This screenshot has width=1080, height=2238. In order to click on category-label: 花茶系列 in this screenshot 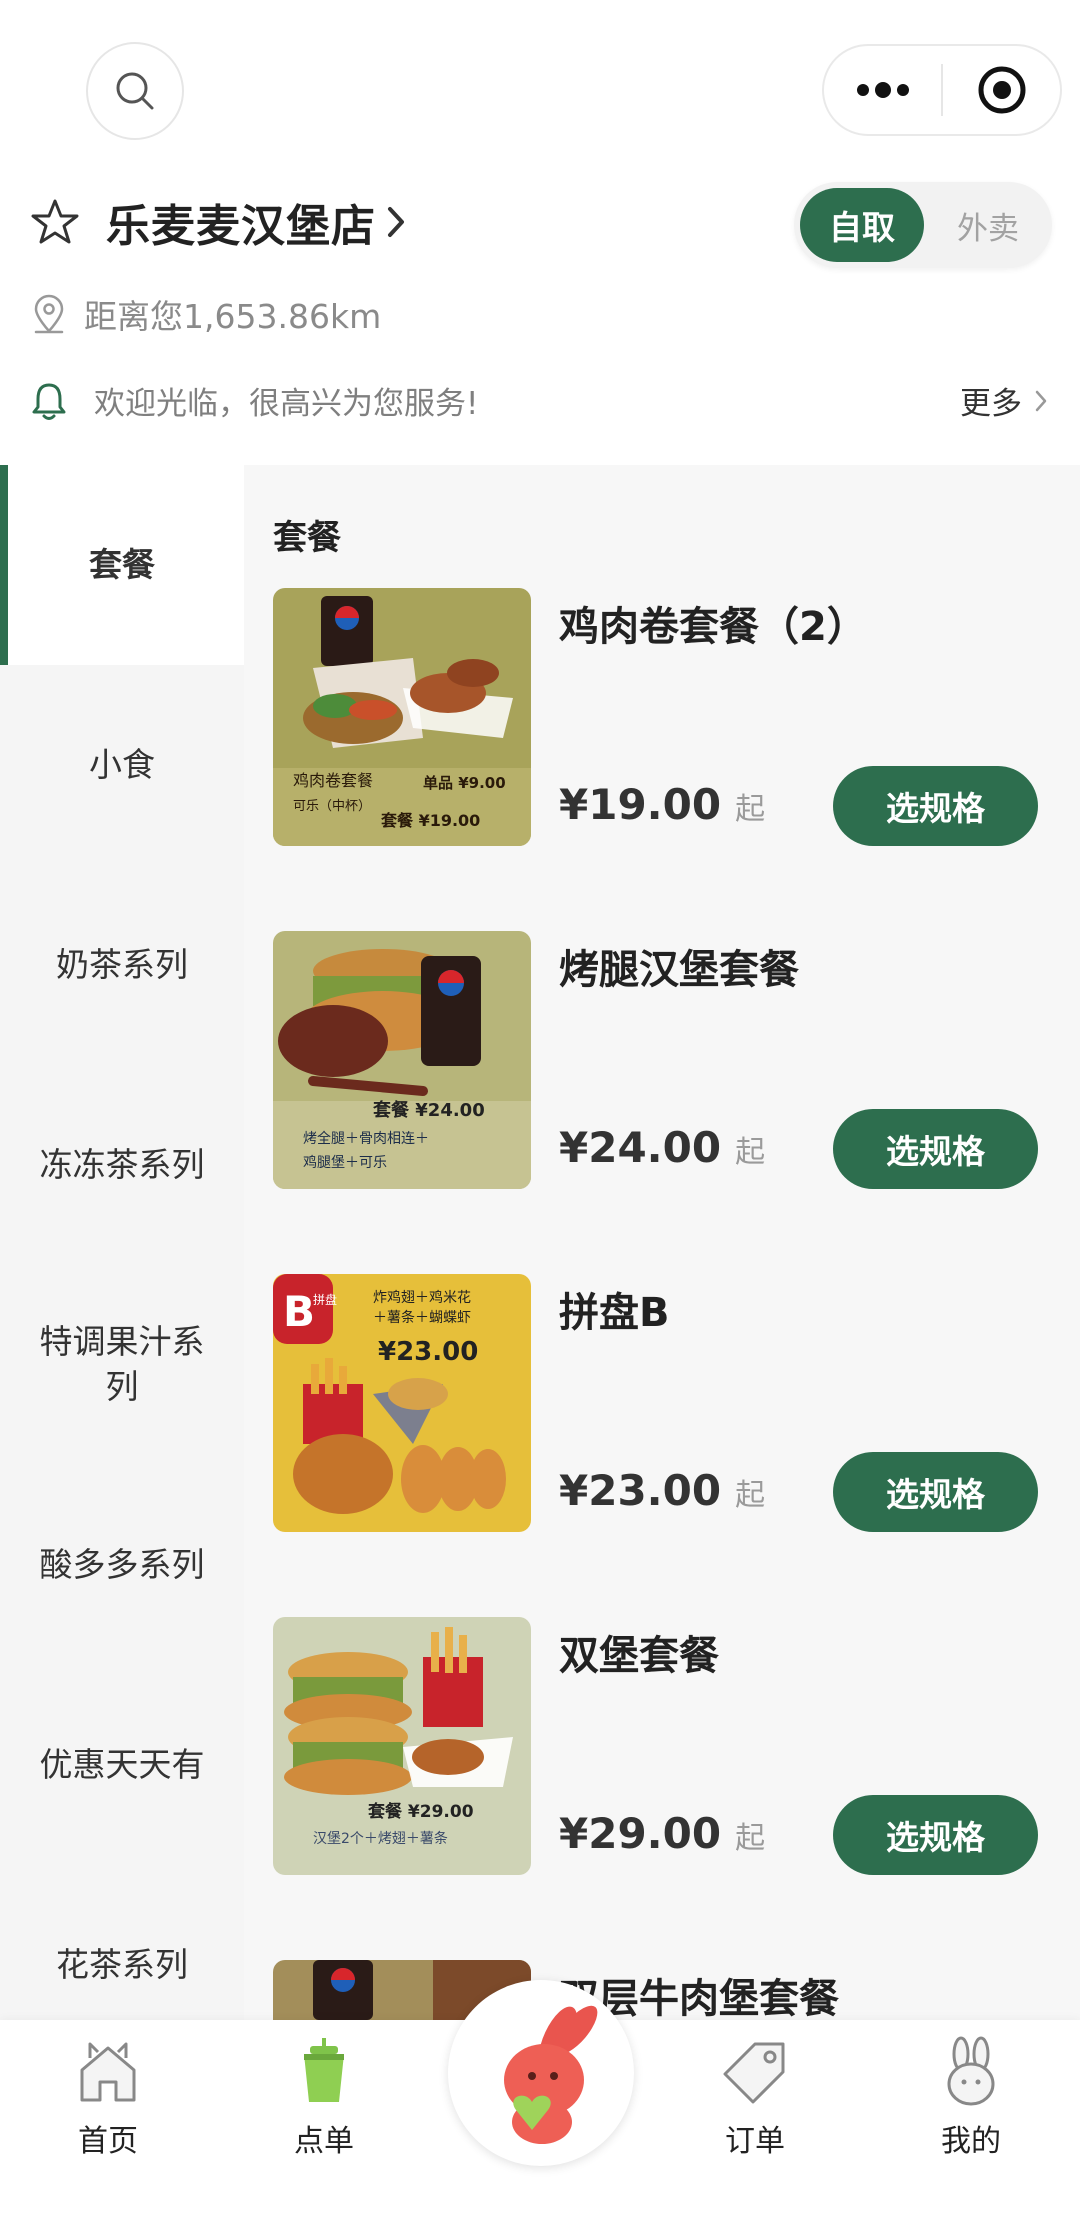, I will do `click(122, 1964)`.